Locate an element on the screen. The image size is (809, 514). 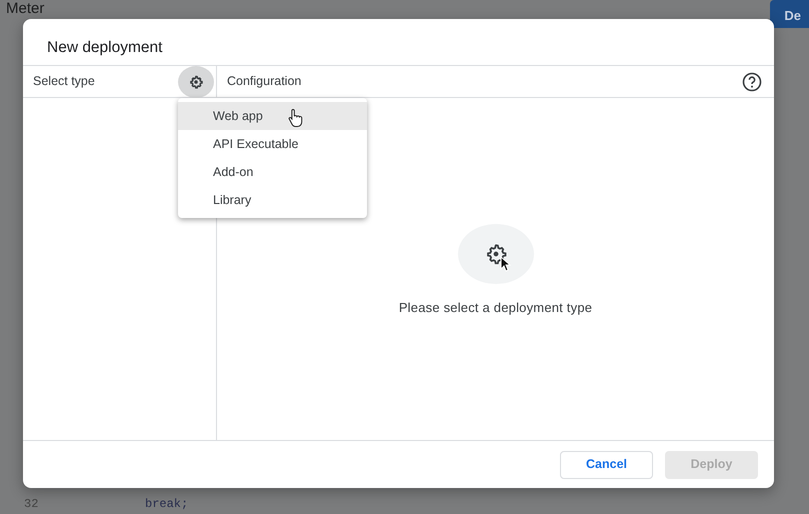
panel-heading: Select type is located at coordinates (64, 81).